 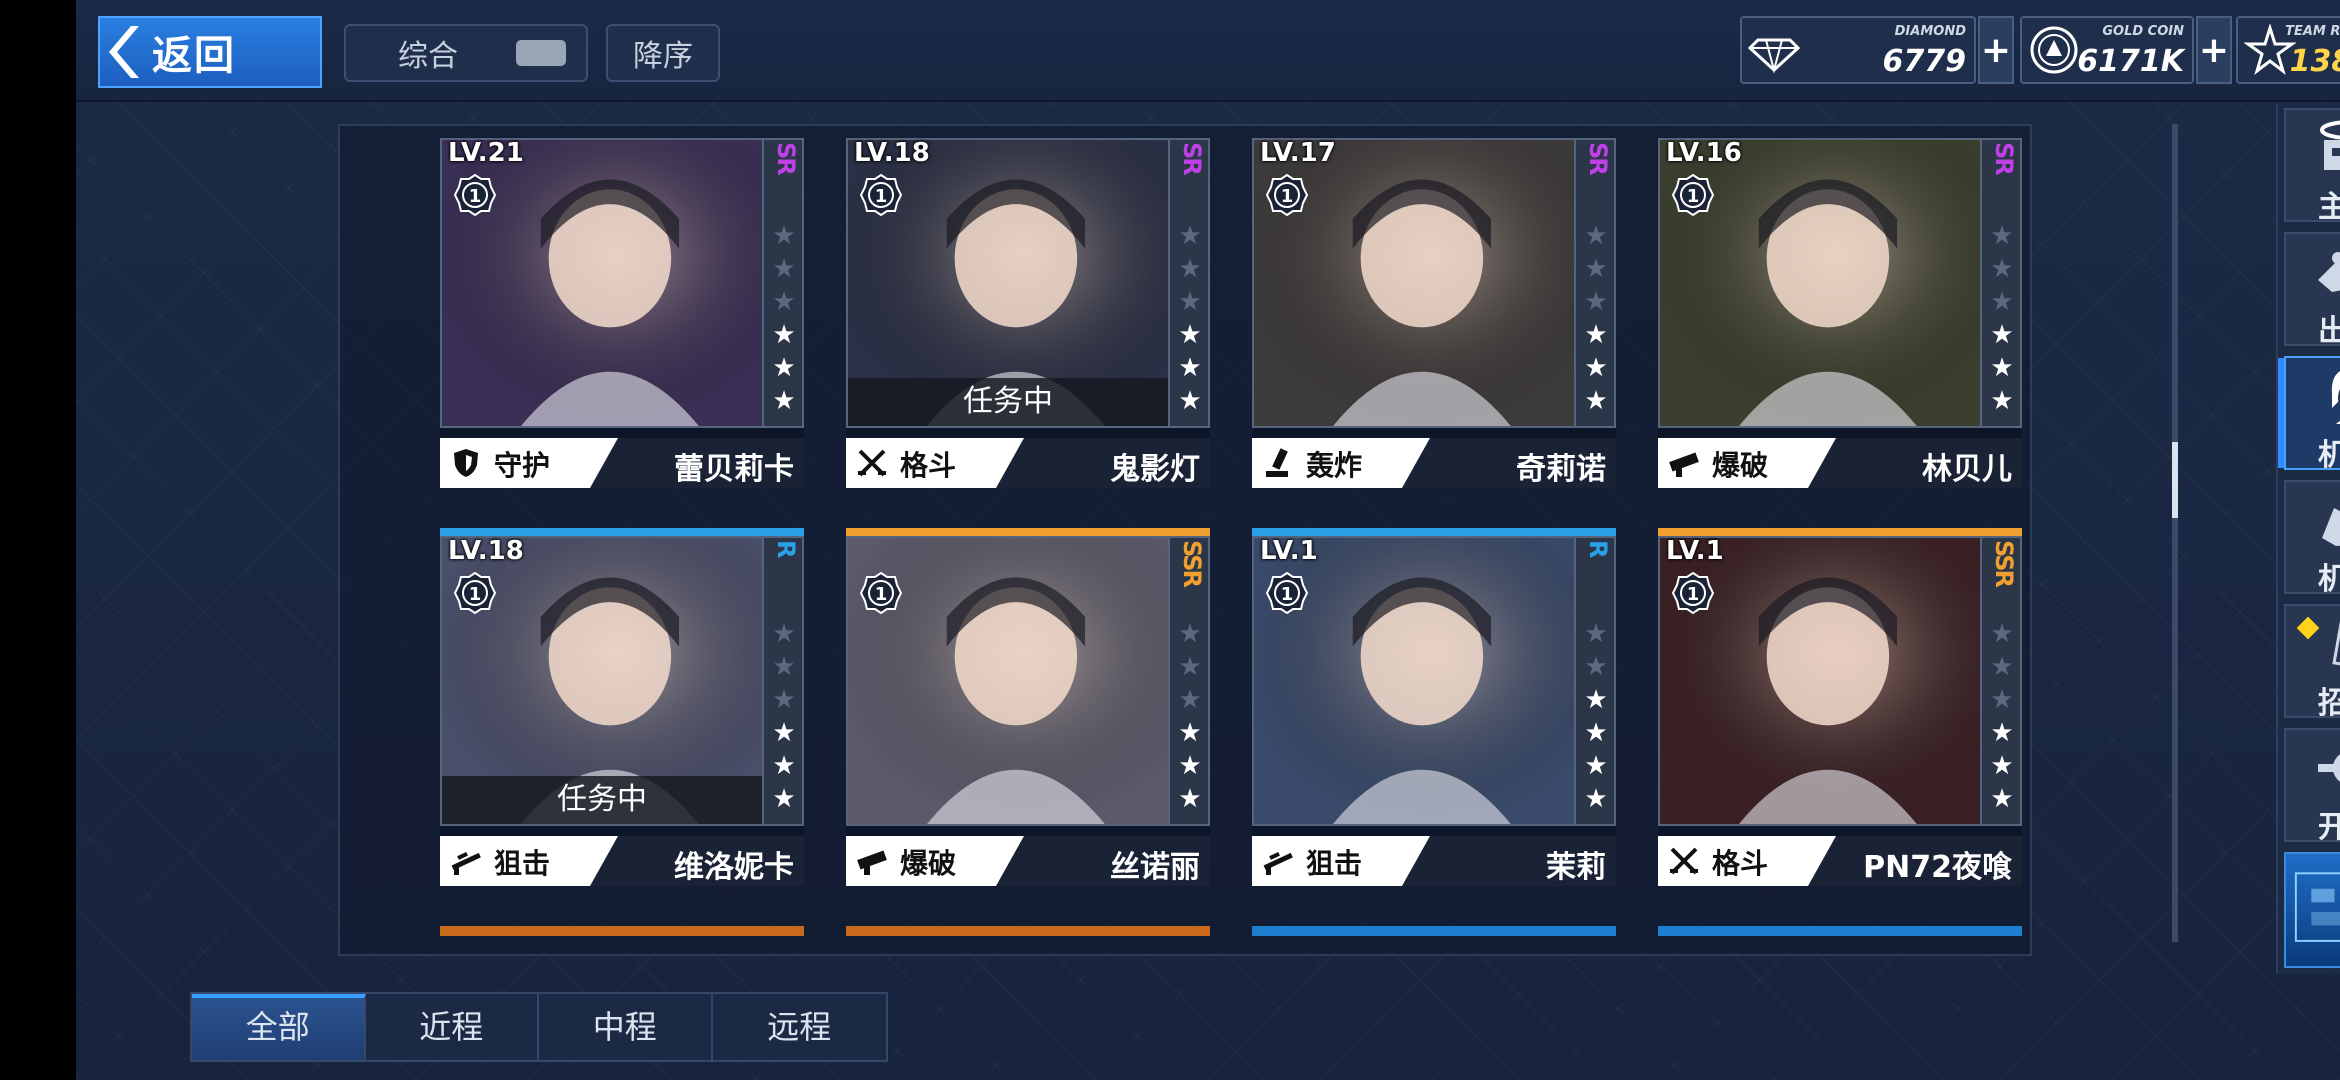 I want to click on pilot-card: SR ★ ★ ★ ★ ★ ★ LV.21 1 守护 蕾贝莉卡, so click(x=622, y=313).